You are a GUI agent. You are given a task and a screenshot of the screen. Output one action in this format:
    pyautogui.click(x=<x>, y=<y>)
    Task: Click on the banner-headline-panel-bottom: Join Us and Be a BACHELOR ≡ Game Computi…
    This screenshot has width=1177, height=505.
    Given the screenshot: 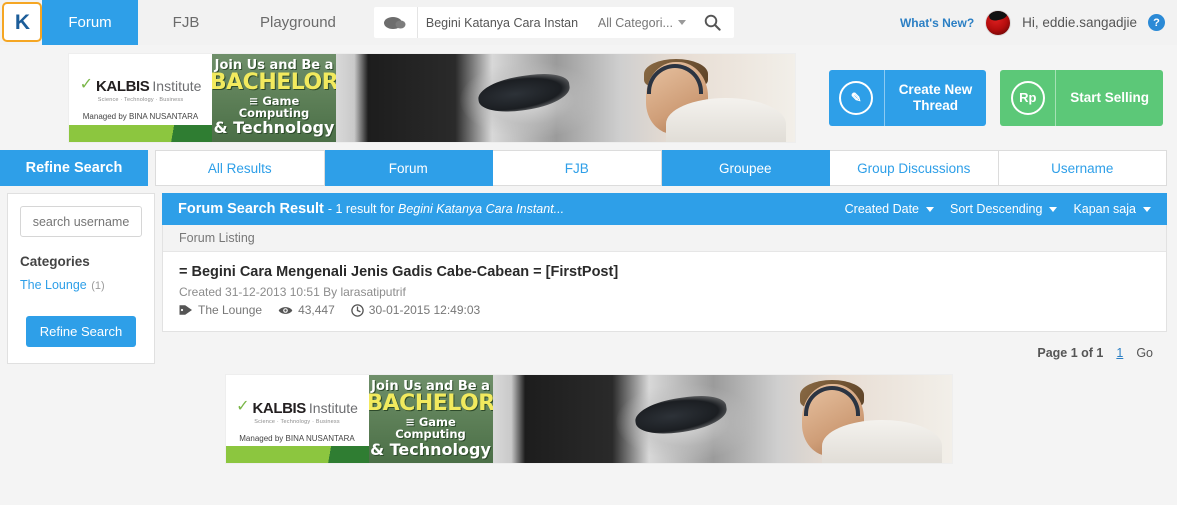 What is the action you would take?
    pyautogui.click(x=430, y=419)
    